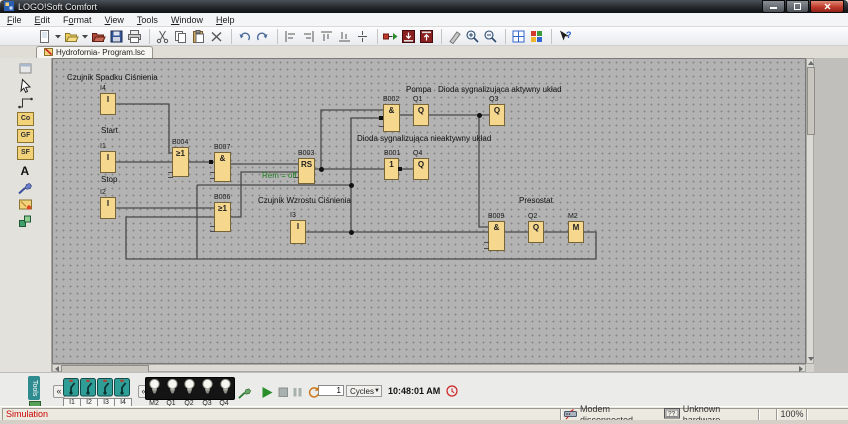 Image resolution: width=848 pixels, height=424 pixels. Describe the element at coordinates (564, 36) in the screenshot. I see `toolbar-help-button: ?` at that location.